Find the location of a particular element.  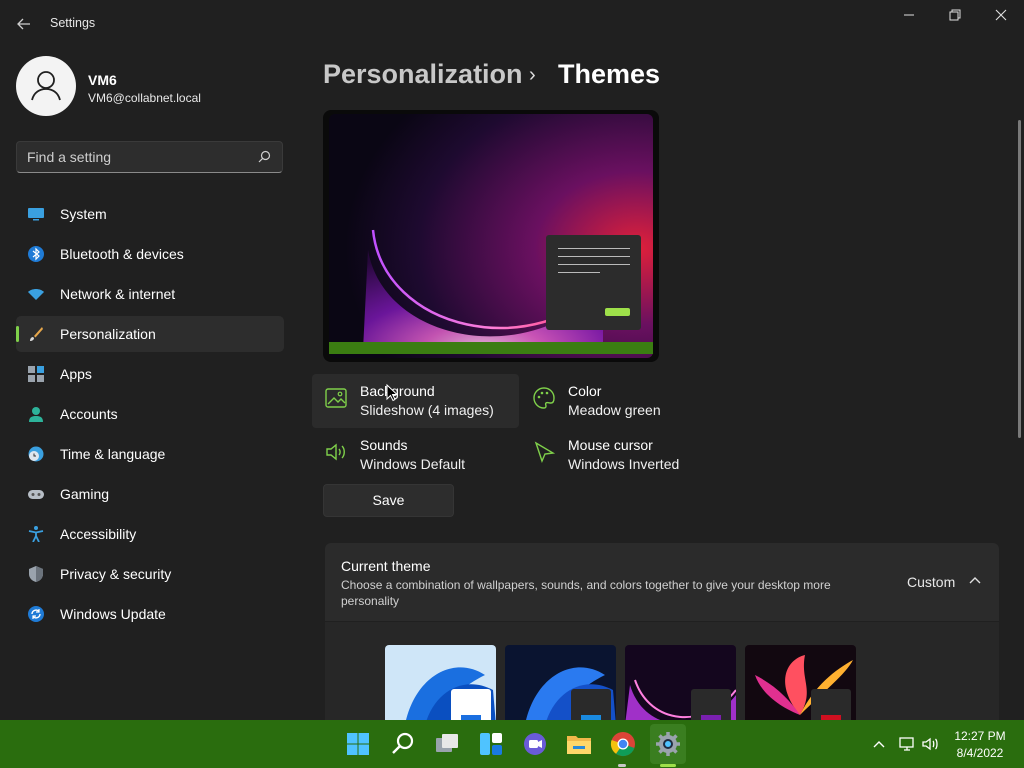

mouse-cursor-title: Mouse cursor is located at coordinates (610, 445).